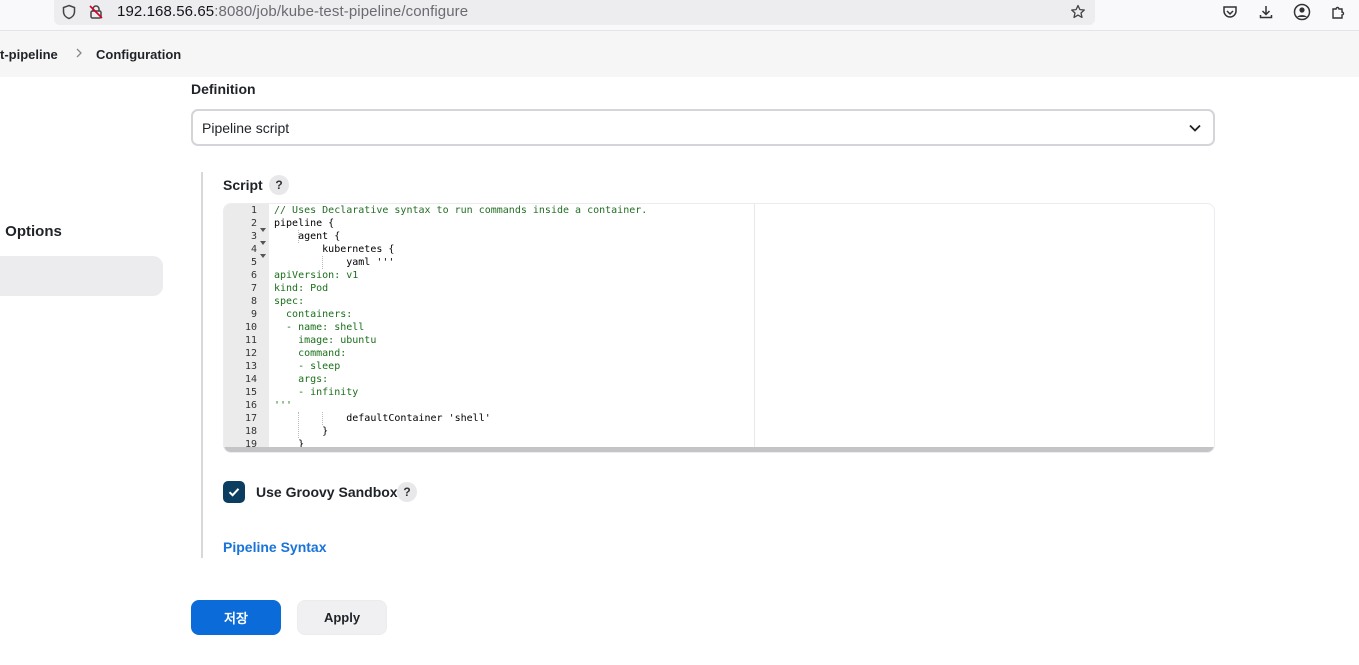 Image resolution: width=1359 pixels, height=665 pixels. Describe the element at coordinates (253, 210) in the screenshot. I see `line-number: 1` at that location.